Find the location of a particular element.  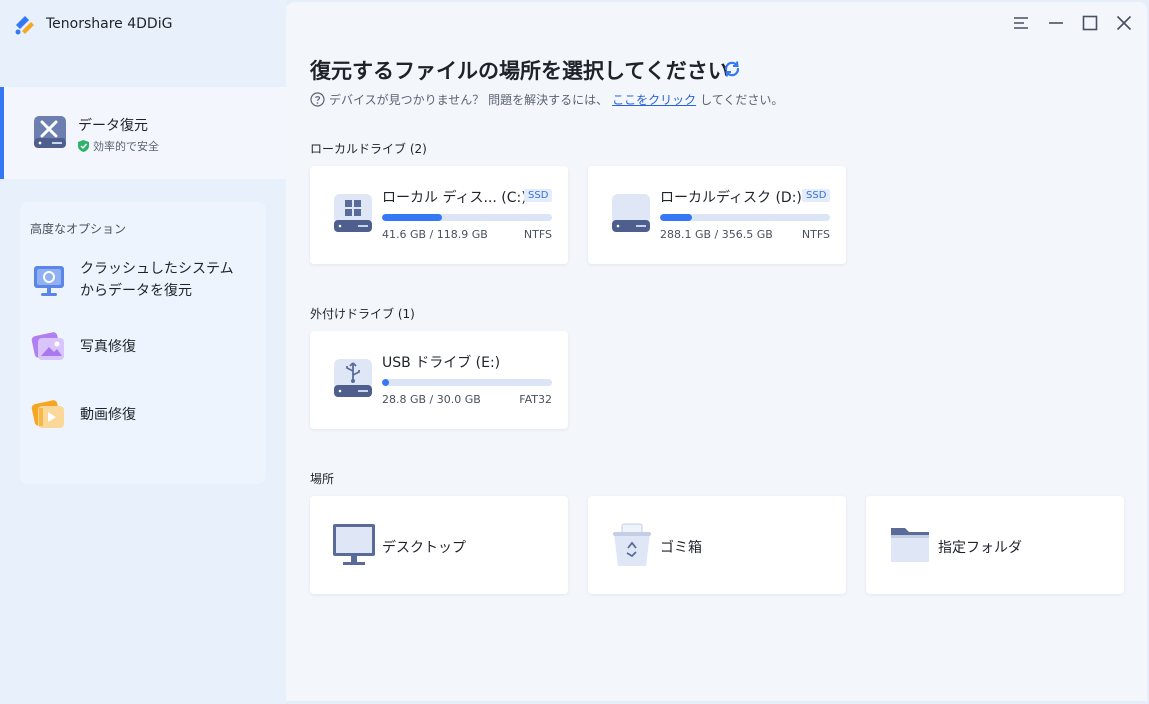

close-button is located at coordinates (1124, 23).